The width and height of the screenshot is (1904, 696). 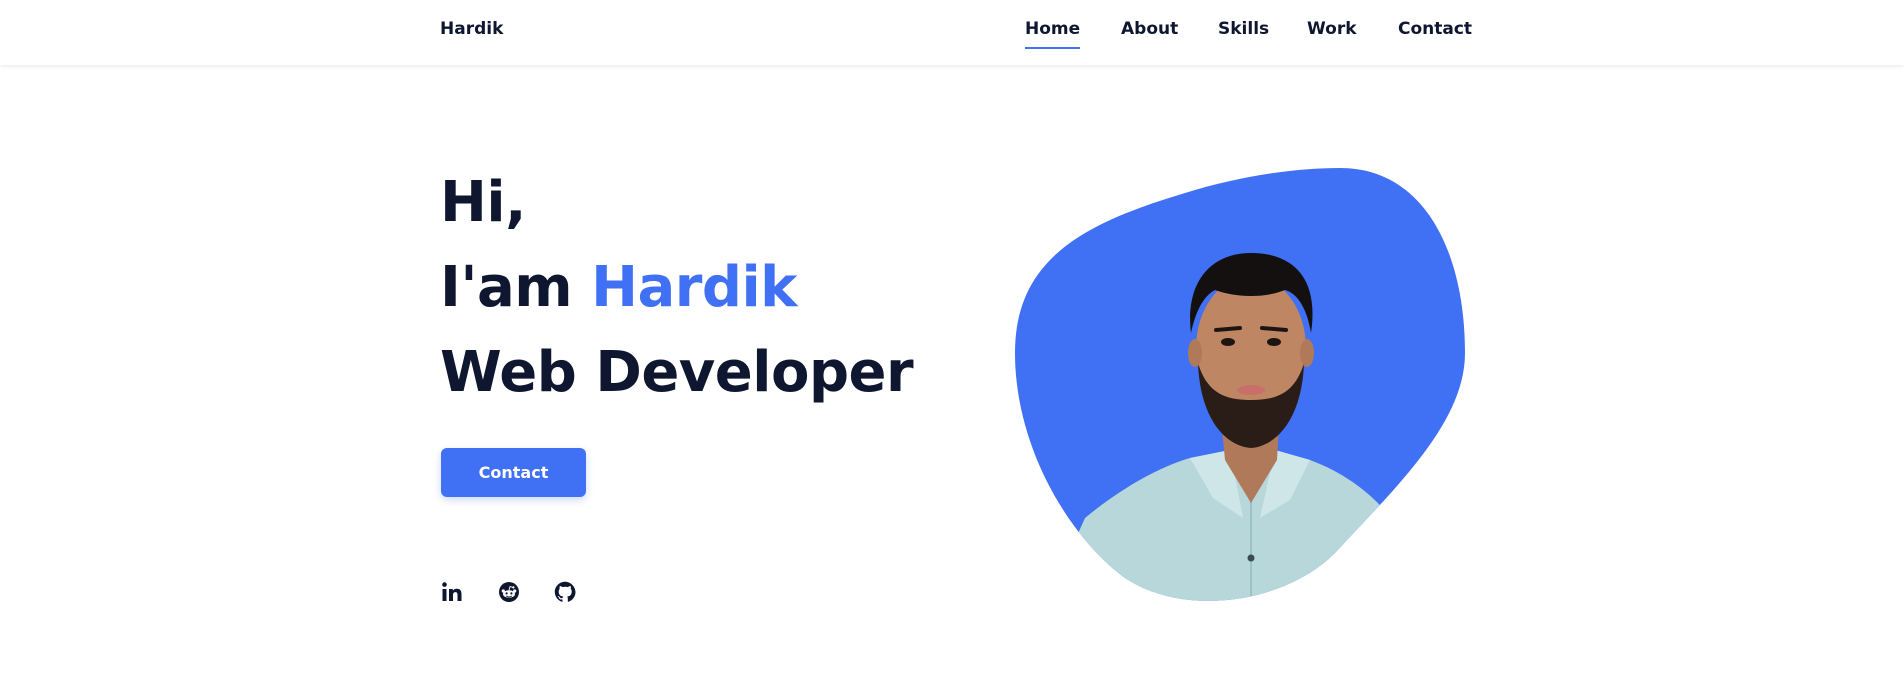 What do you see at coordinates (483, 202) in the screenshot?
I see `hero-greeting: Hi,` at bounding box center [483, 202].